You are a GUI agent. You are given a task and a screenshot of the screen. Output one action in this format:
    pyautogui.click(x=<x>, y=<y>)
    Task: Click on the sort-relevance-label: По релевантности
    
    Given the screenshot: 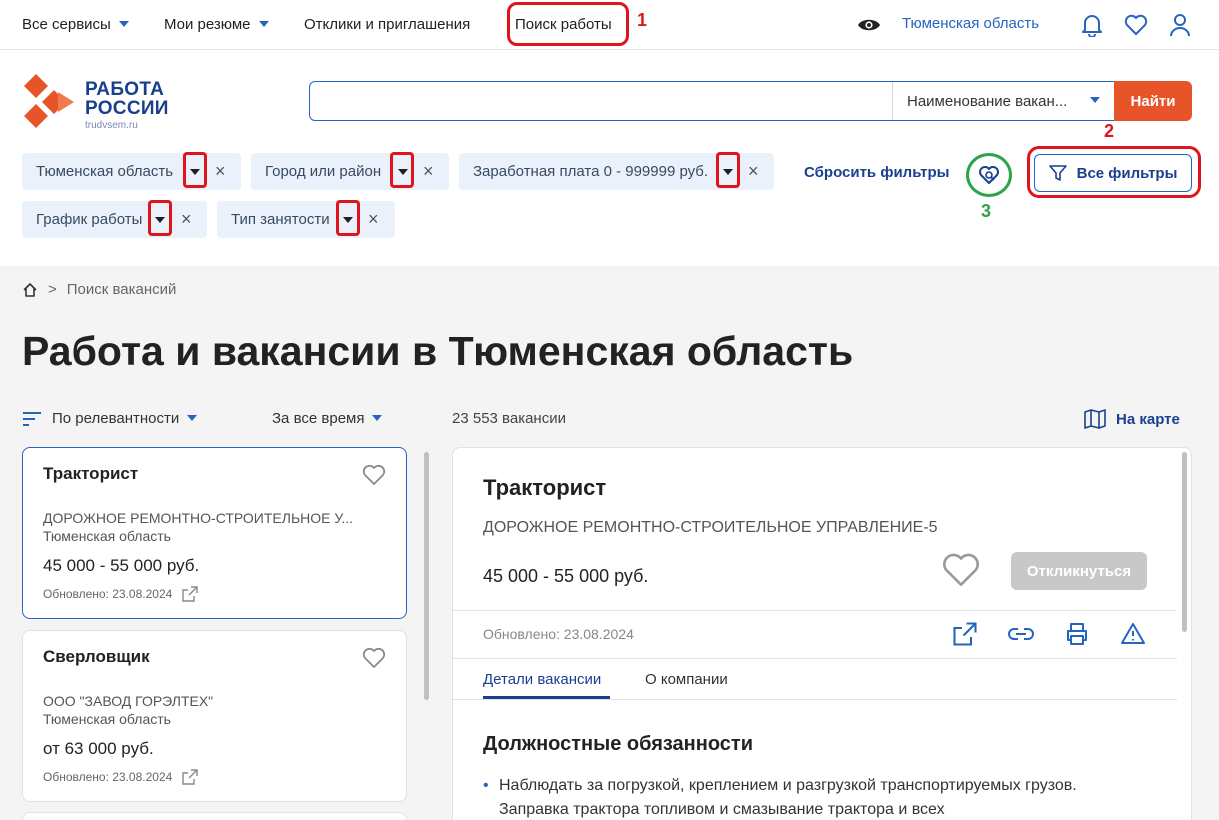 What is the action you would take?
    pyautogui.click(x=116, y=418)
    